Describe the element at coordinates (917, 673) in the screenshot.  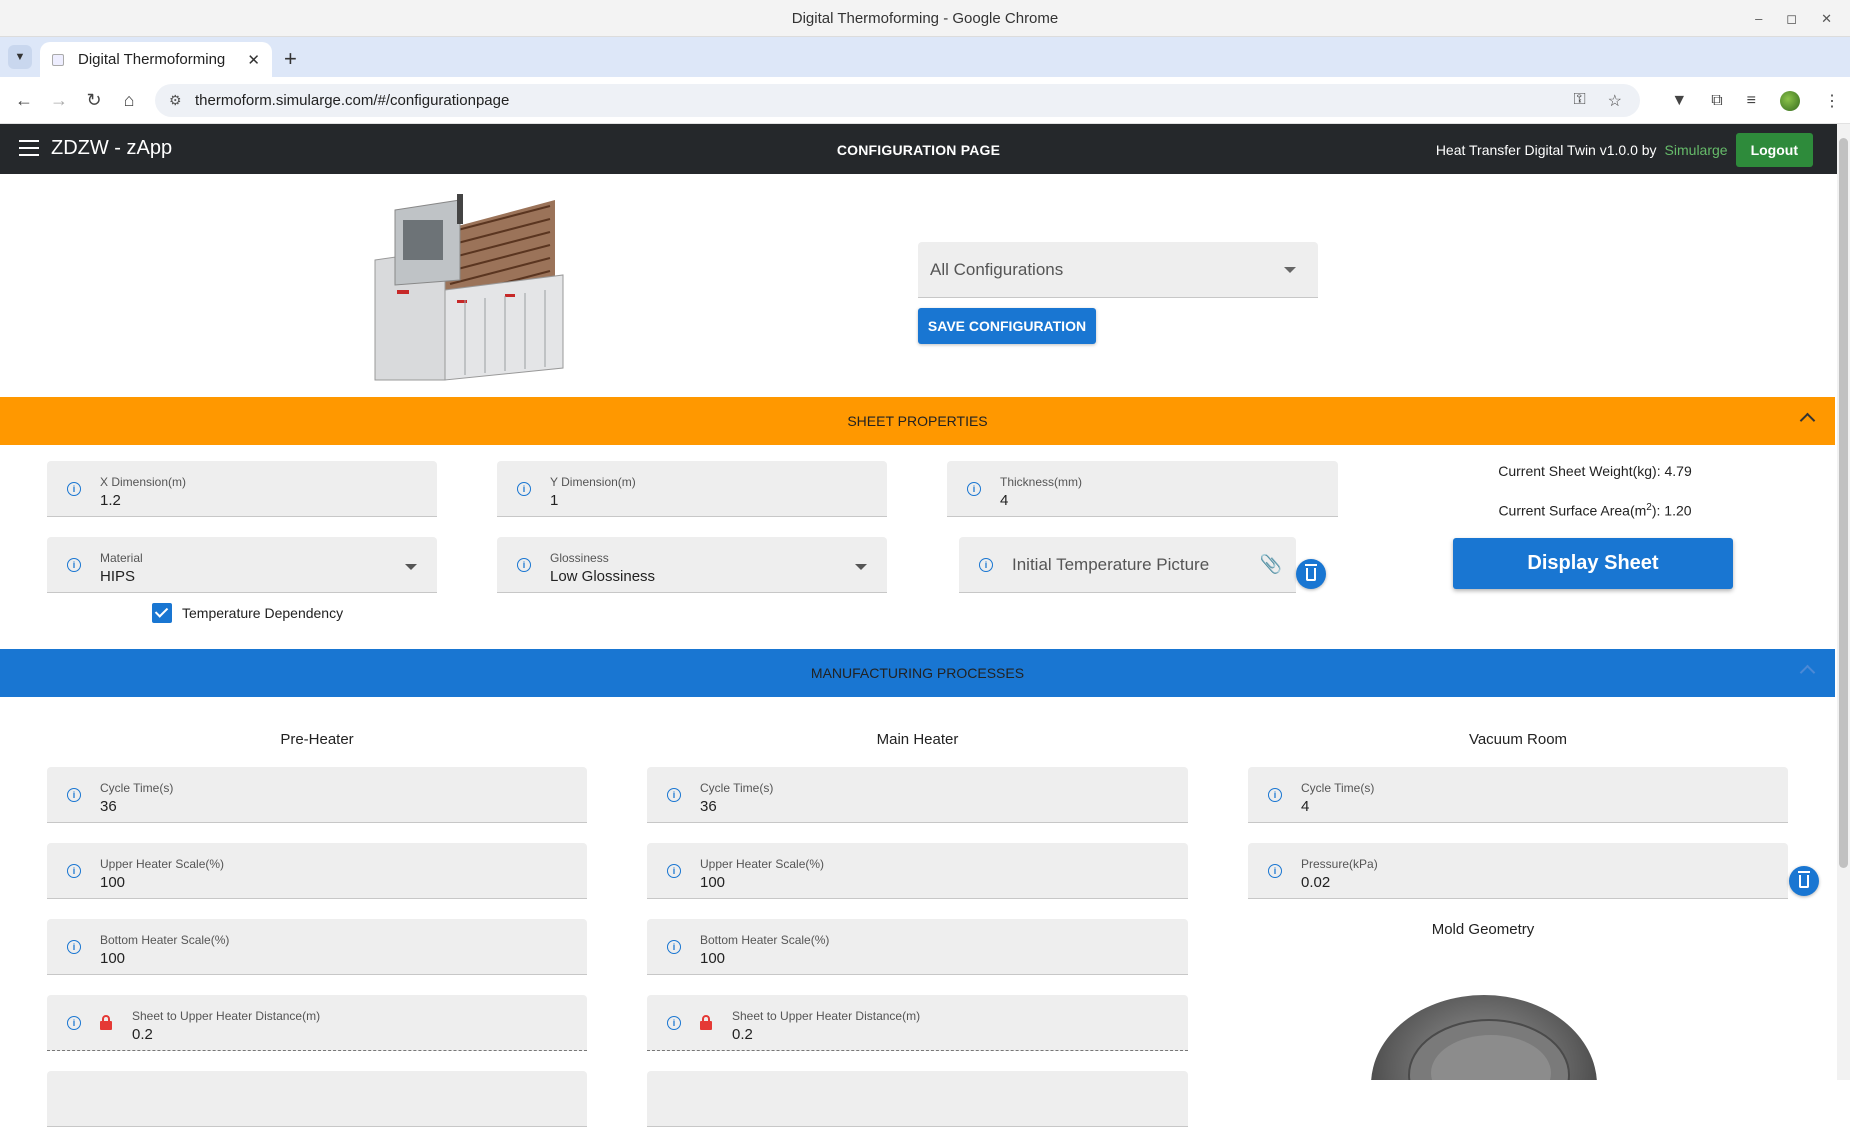
I see `manufacturing-processes-header: MANUFACTURING PROCESSES` at that location.